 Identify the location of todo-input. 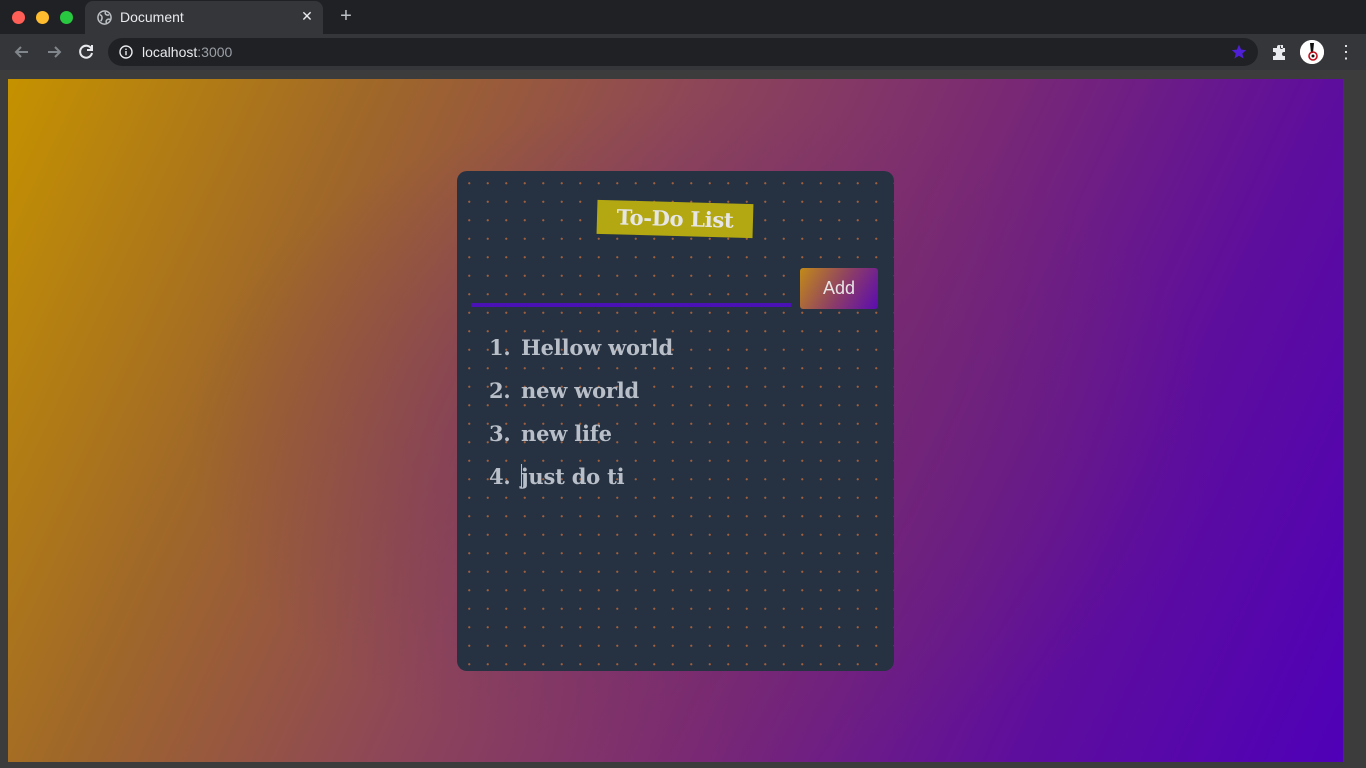
(631, 291).